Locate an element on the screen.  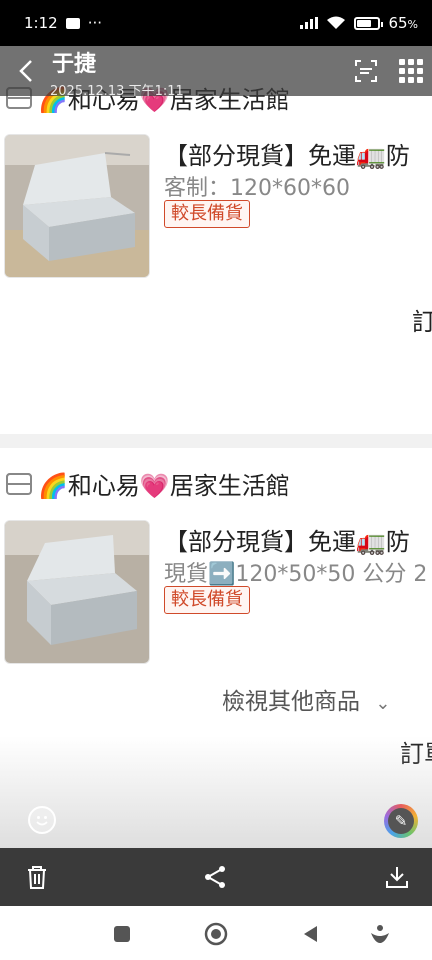
square-icon is located at coordinates (122, 934).